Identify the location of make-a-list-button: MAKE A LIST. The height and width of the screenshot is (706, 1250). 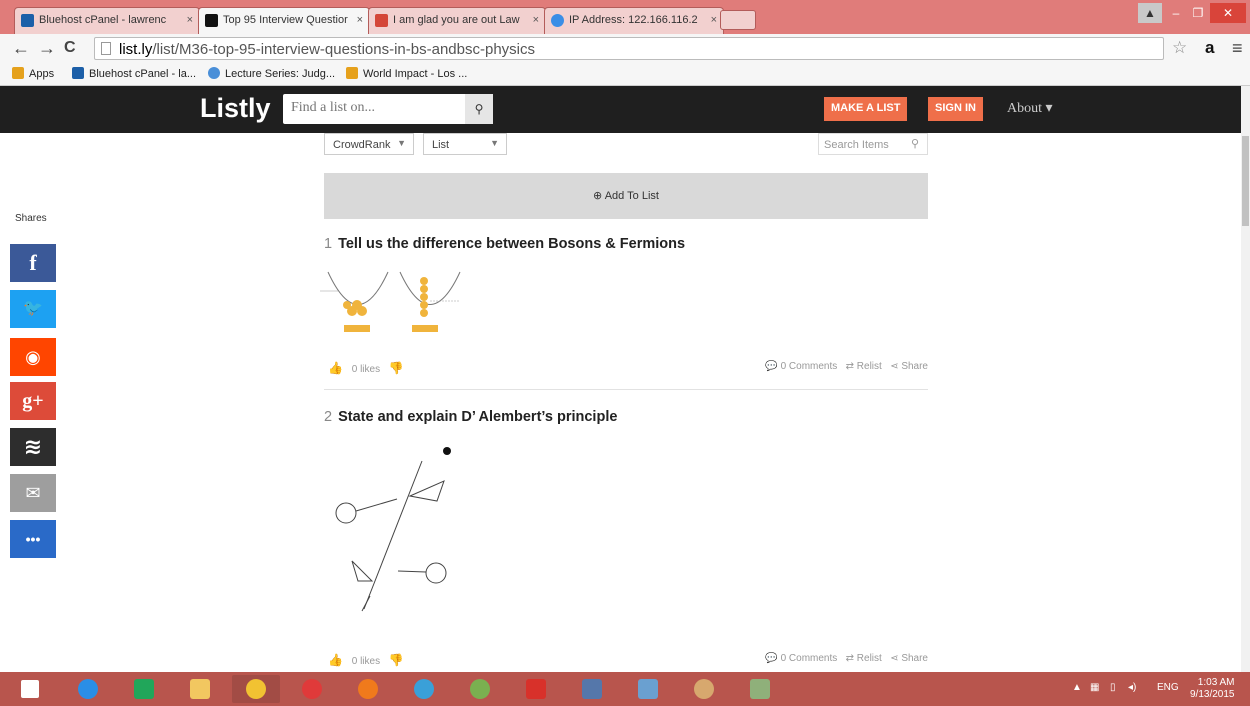
(866, 109).